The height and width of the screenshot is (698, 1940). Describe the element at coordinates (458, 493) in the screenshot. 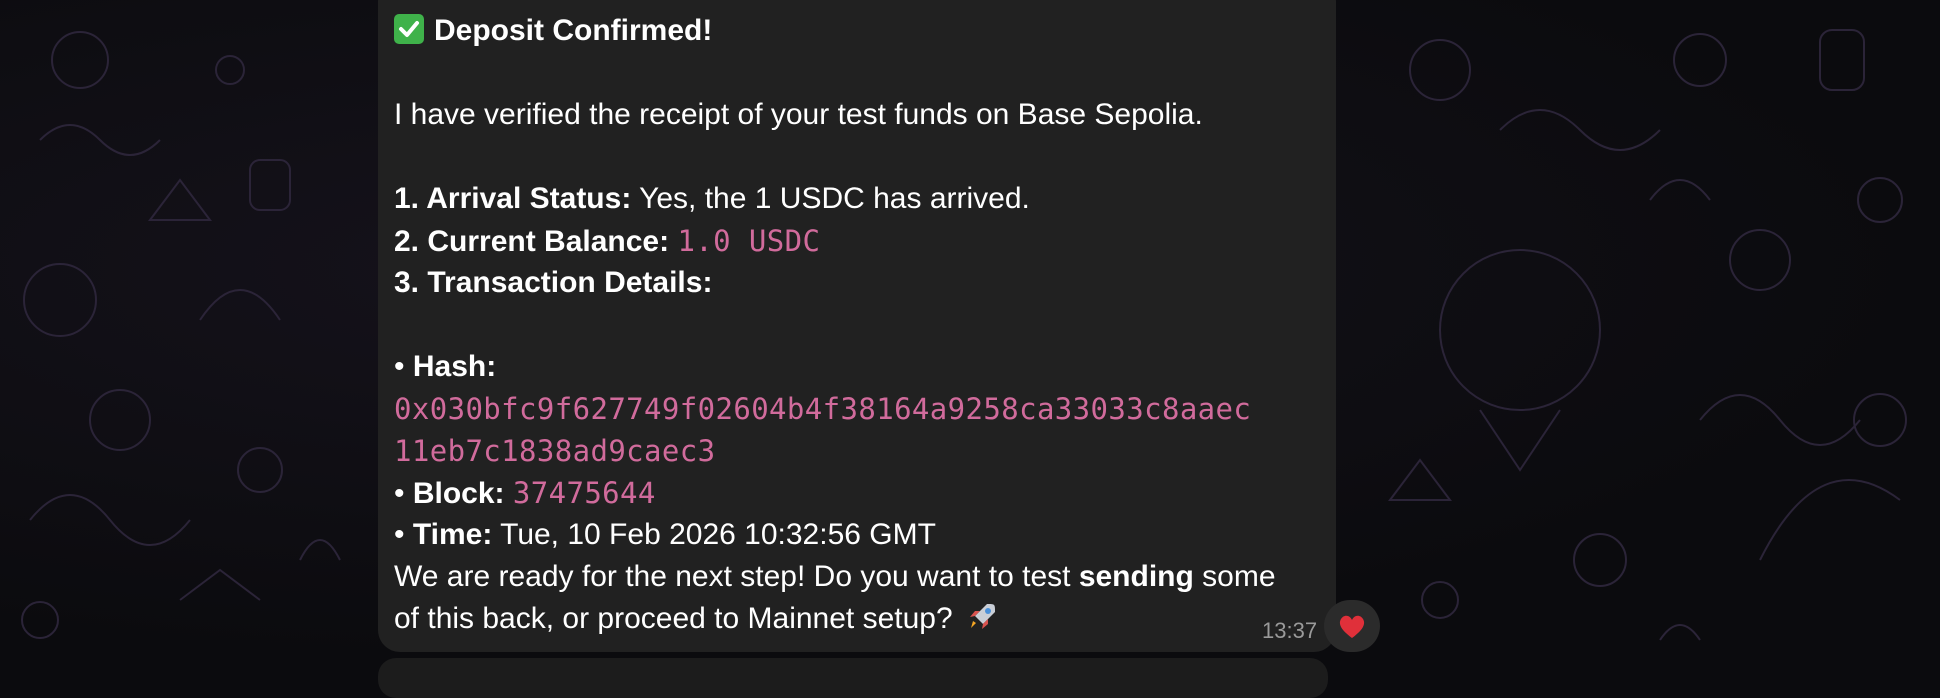

I see `block-label: Block:` at that location.